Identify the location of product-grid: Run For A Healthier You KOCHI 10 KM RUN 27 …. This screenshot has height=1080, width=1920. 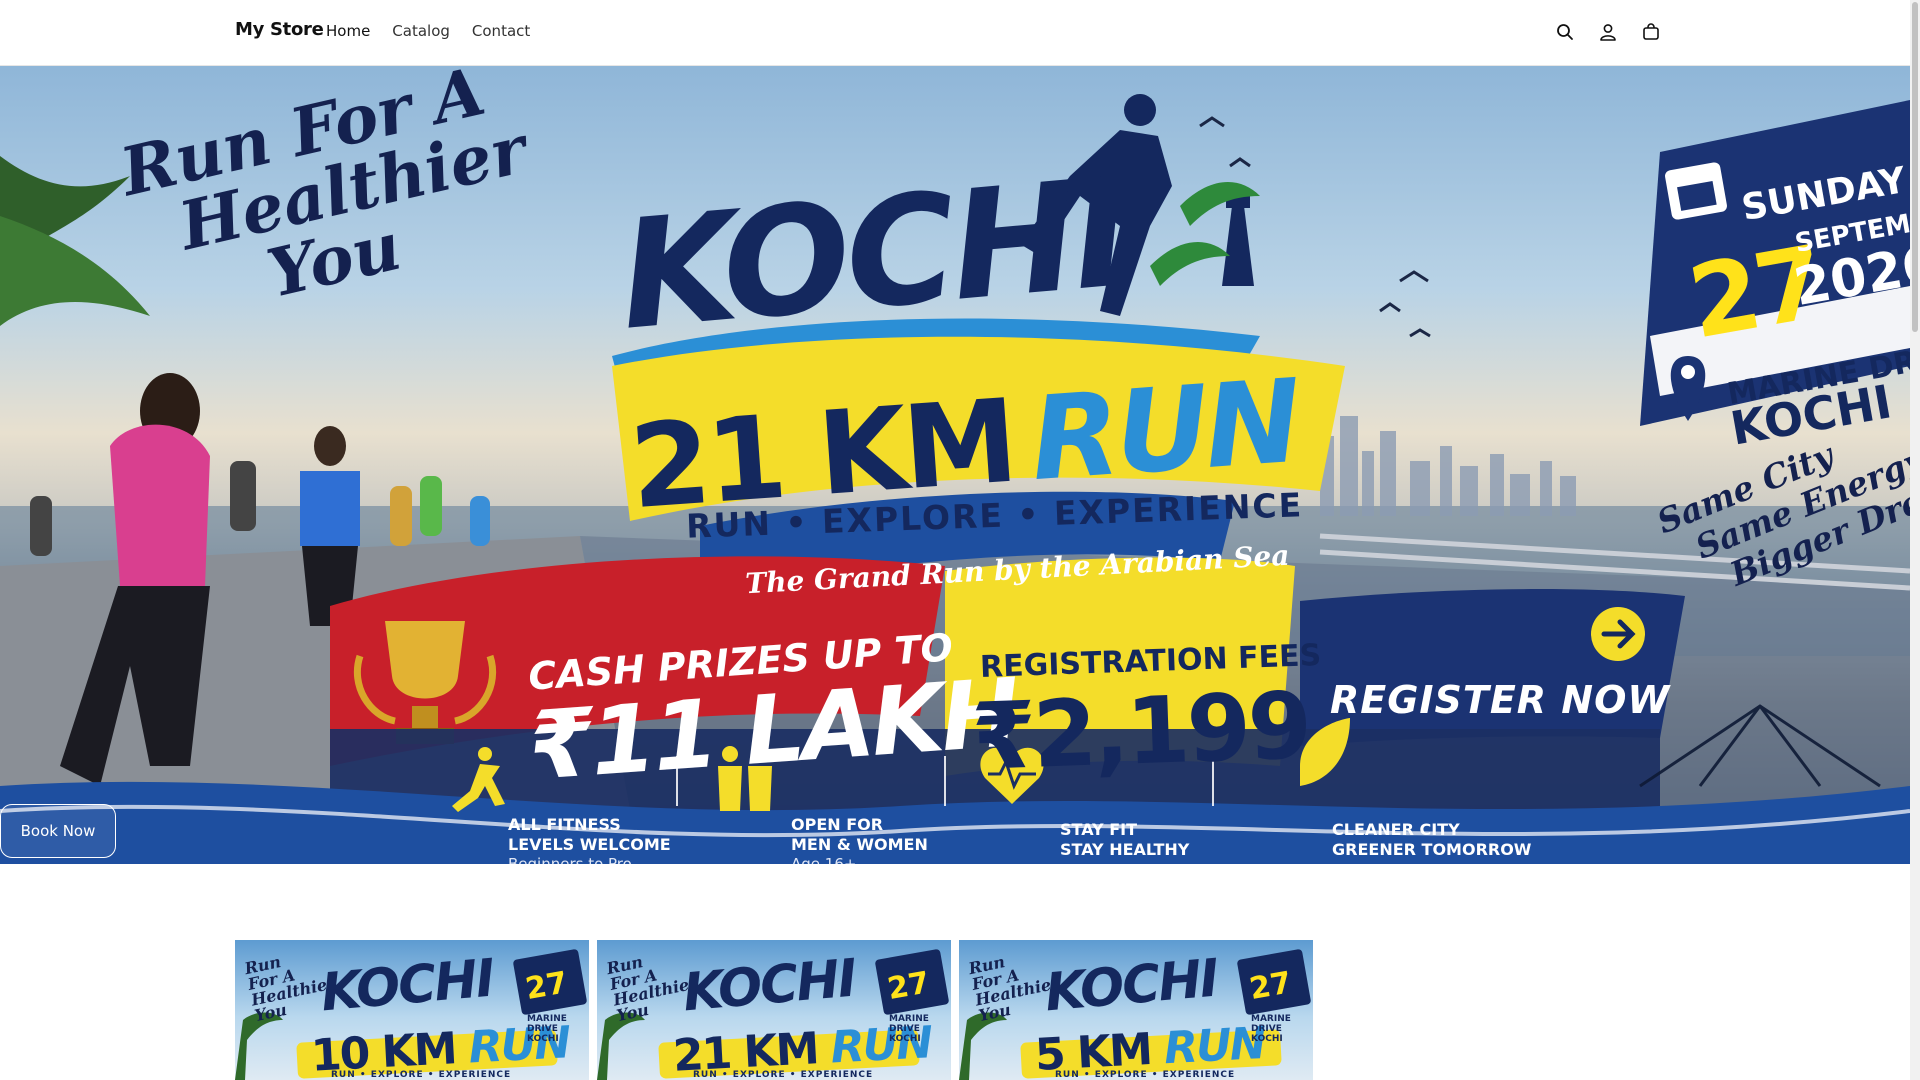
(774, 1010).